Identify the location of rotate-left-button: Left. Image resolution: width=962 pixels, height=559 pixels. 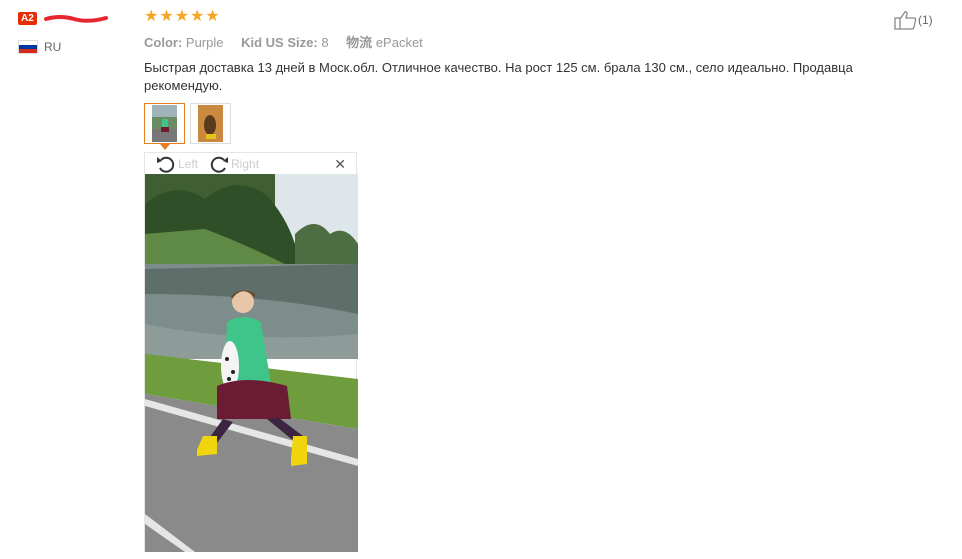
(176, 164).